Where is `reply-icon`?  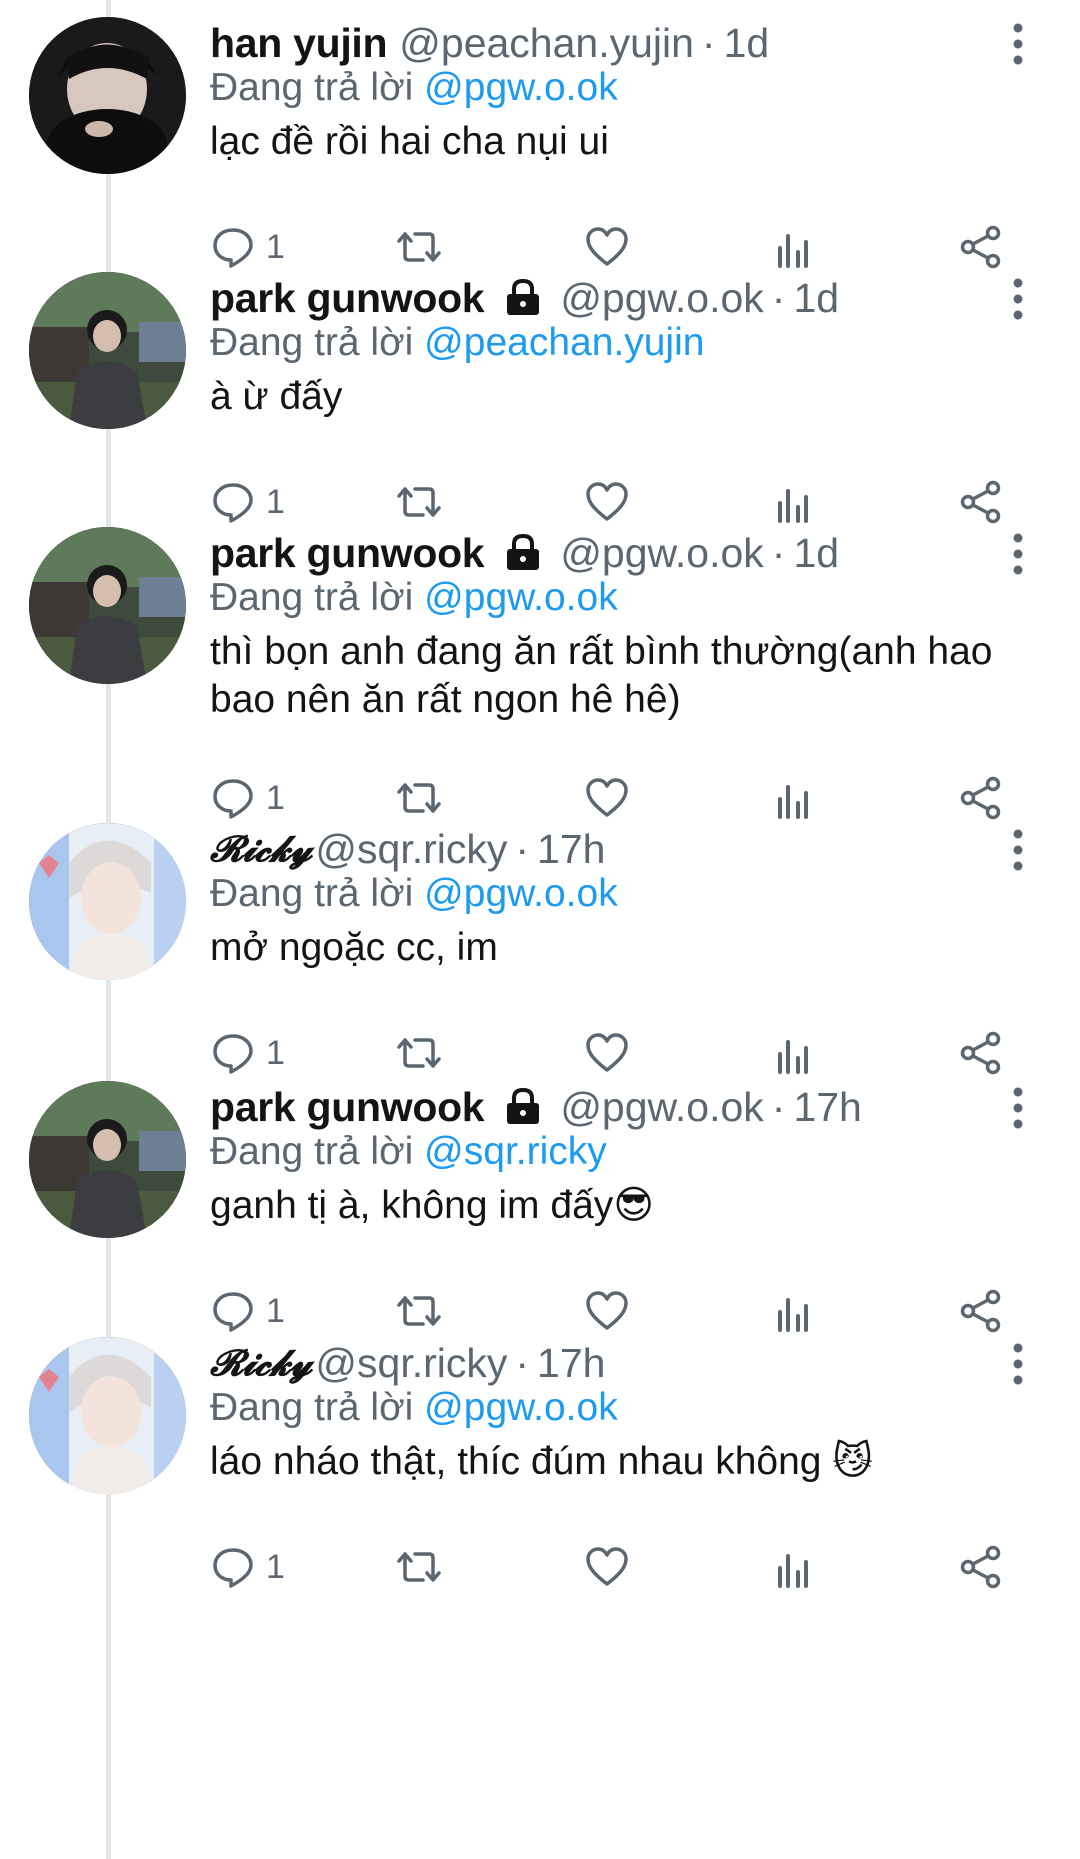
reply-icon is located at coordinates (233, 1568).